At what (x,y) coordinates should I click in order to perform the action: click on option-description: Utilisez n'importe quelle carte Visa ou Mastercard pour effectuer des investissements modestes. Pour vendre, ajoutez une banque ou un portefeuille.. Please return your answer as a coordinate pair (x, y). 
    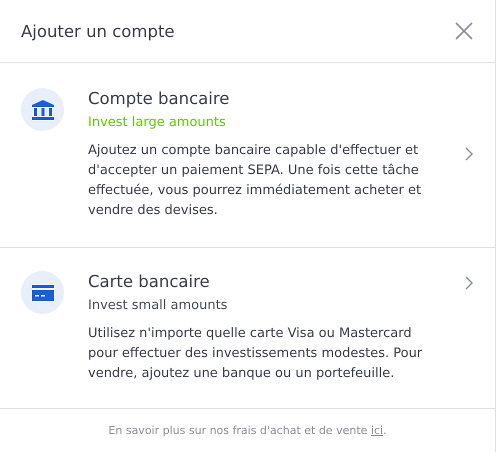
    Looking at the image, I should click on (256, 354).